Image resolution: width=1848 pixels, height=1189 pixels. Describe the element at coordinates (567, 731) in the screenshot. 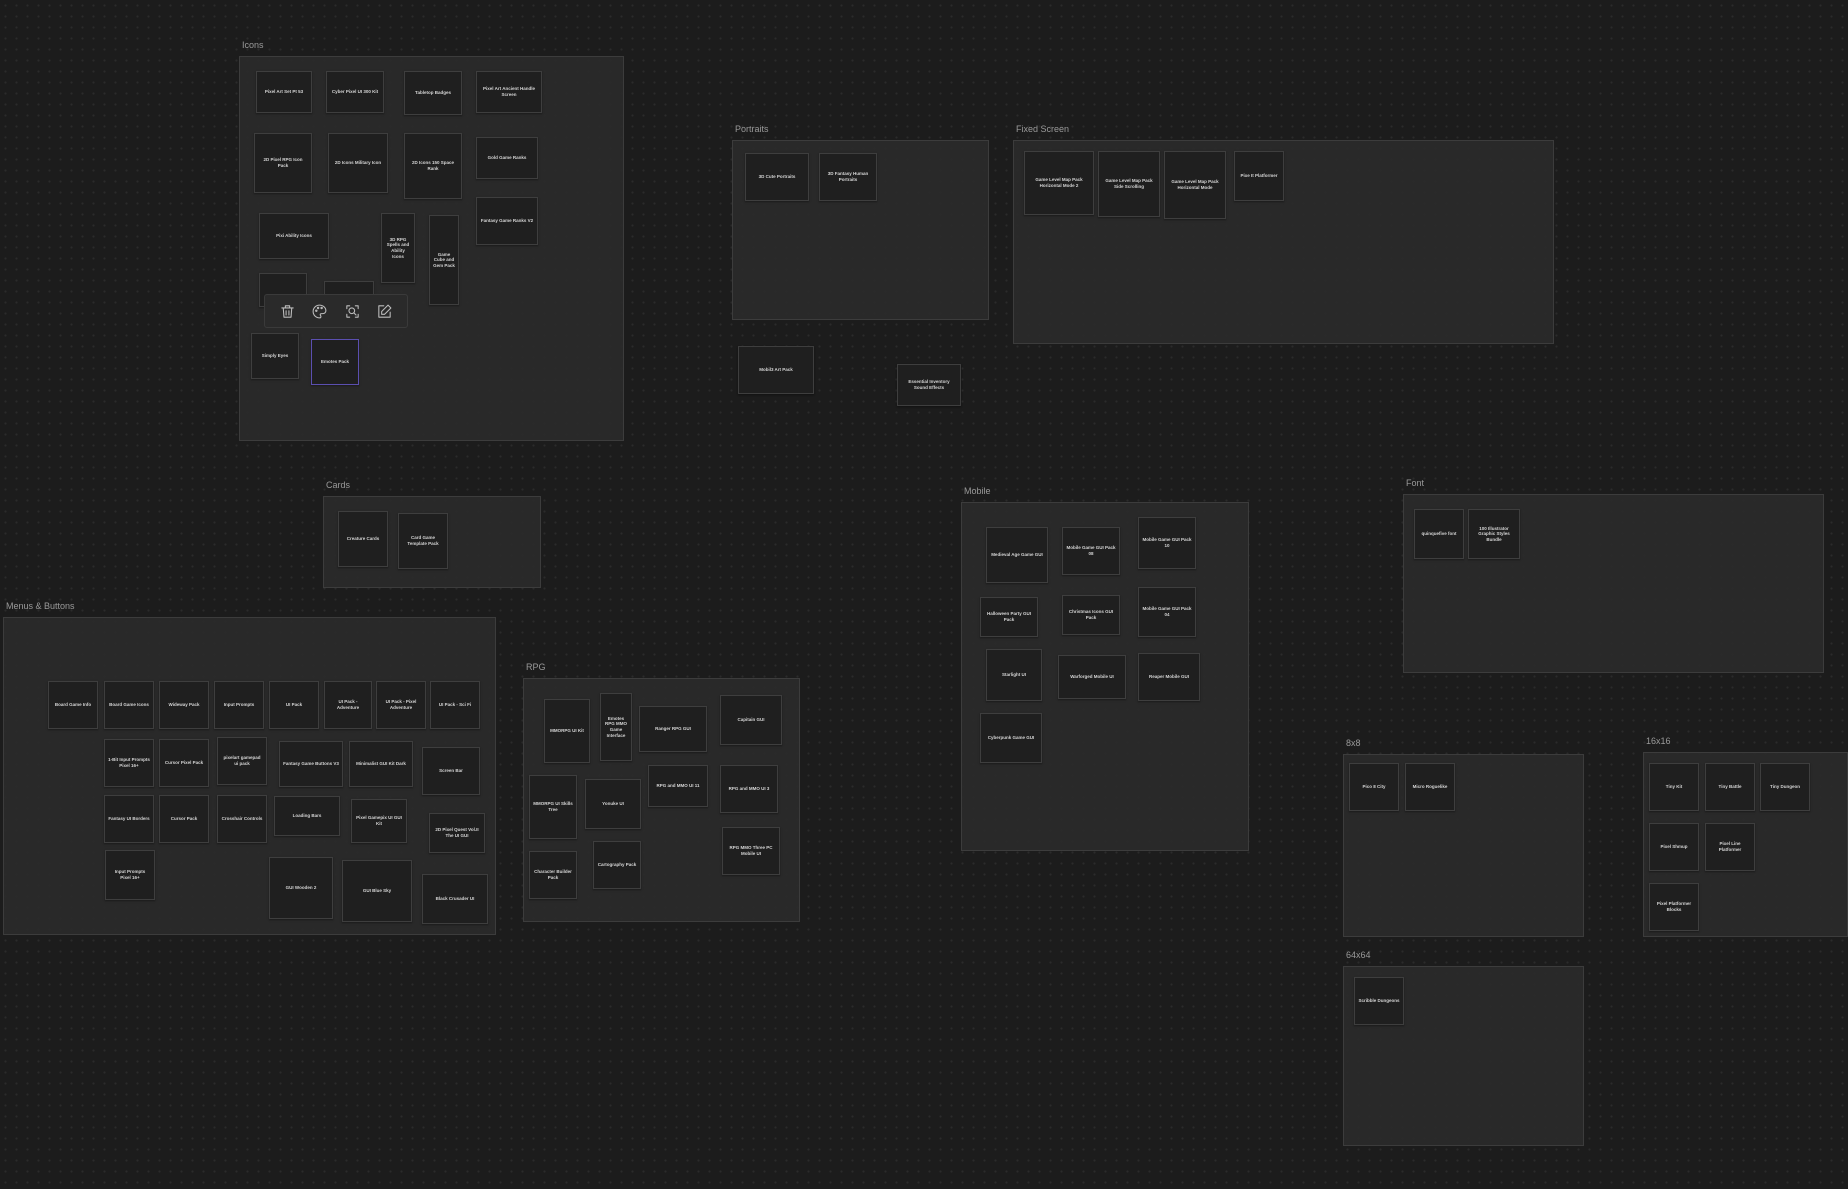

I see `asset-card: MMORPG UI Kit` at that location.